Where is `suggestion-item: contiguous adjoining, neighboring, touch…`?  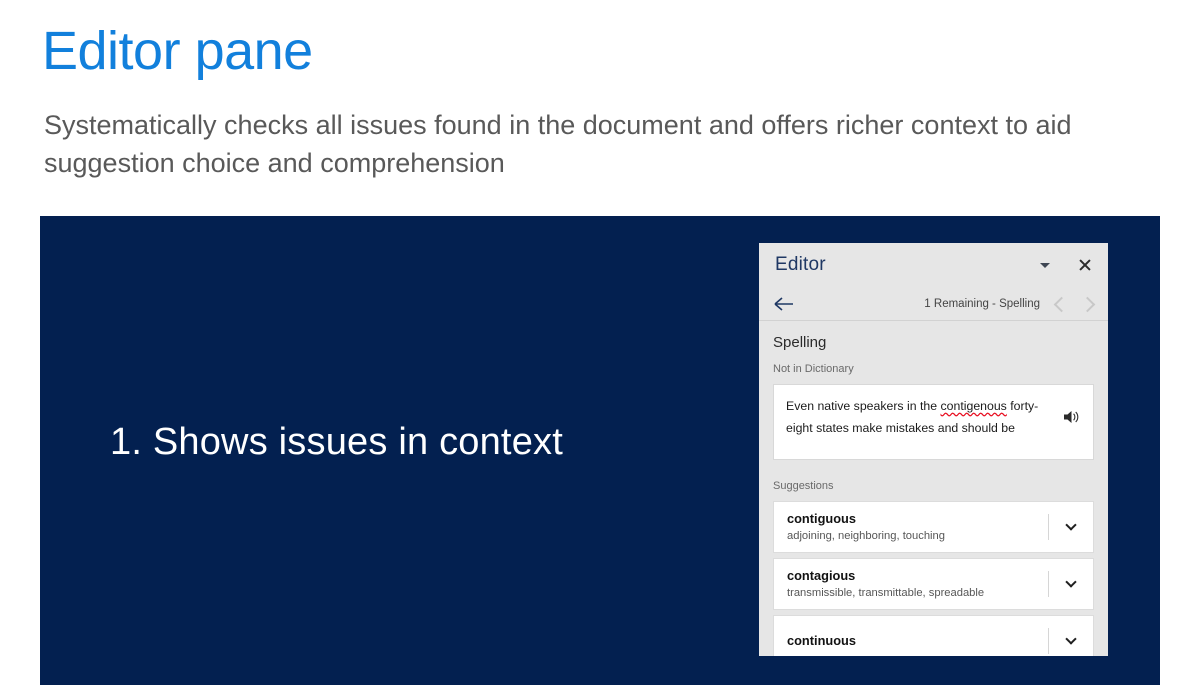 suggestion-item: contiguous adjoining, neighboring, touch… is located at coordinates (933, 527).